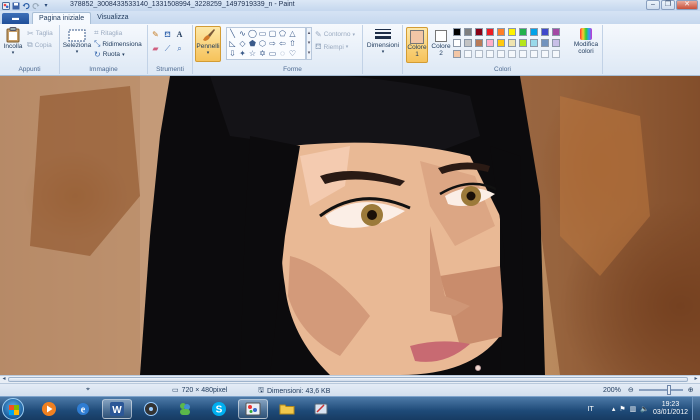 Image resolution: width=700 pixels, height=420 pixels. I want to click on rotate-button: ↻ Ruota ▾, so click(109, 54).